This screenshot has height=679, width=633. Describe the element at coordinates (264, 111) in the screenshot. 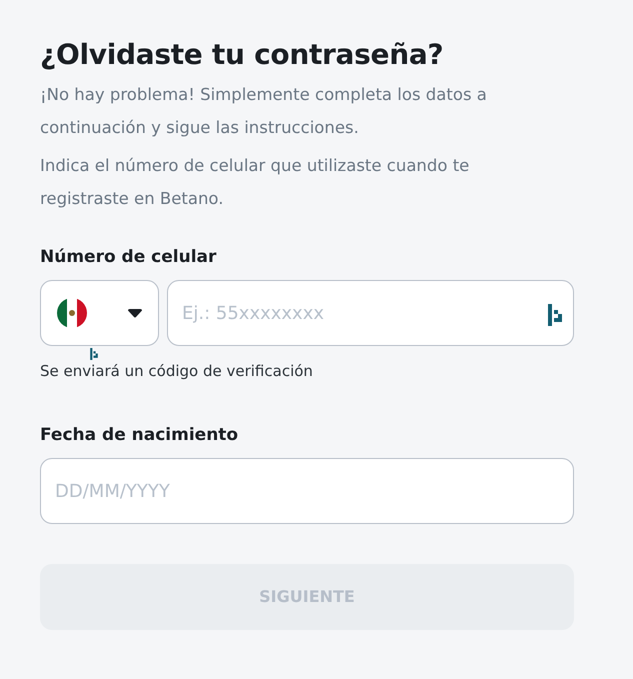

I see `instruction-text: ¡No hay problema! Simplemente completa los datos a continuación y sigue las instrucciones.` at that location.